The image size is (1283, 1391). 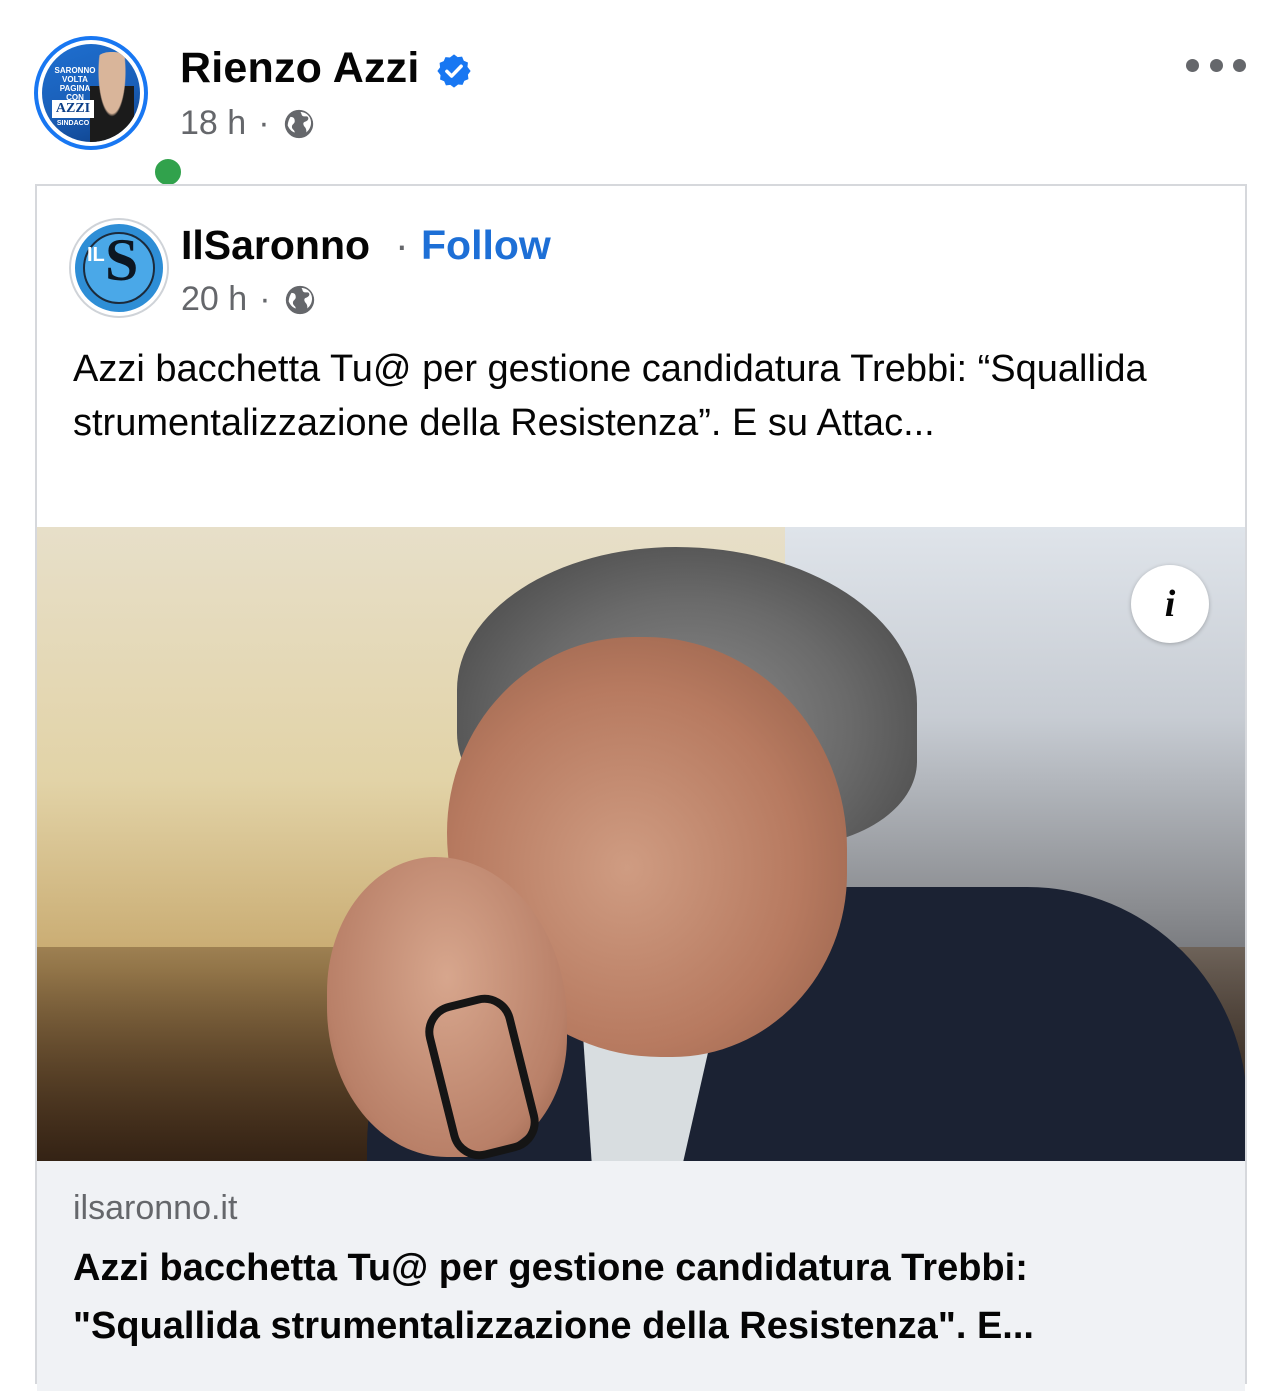 I want to click on source-avatar: IL S, so click(x=119, y=268).